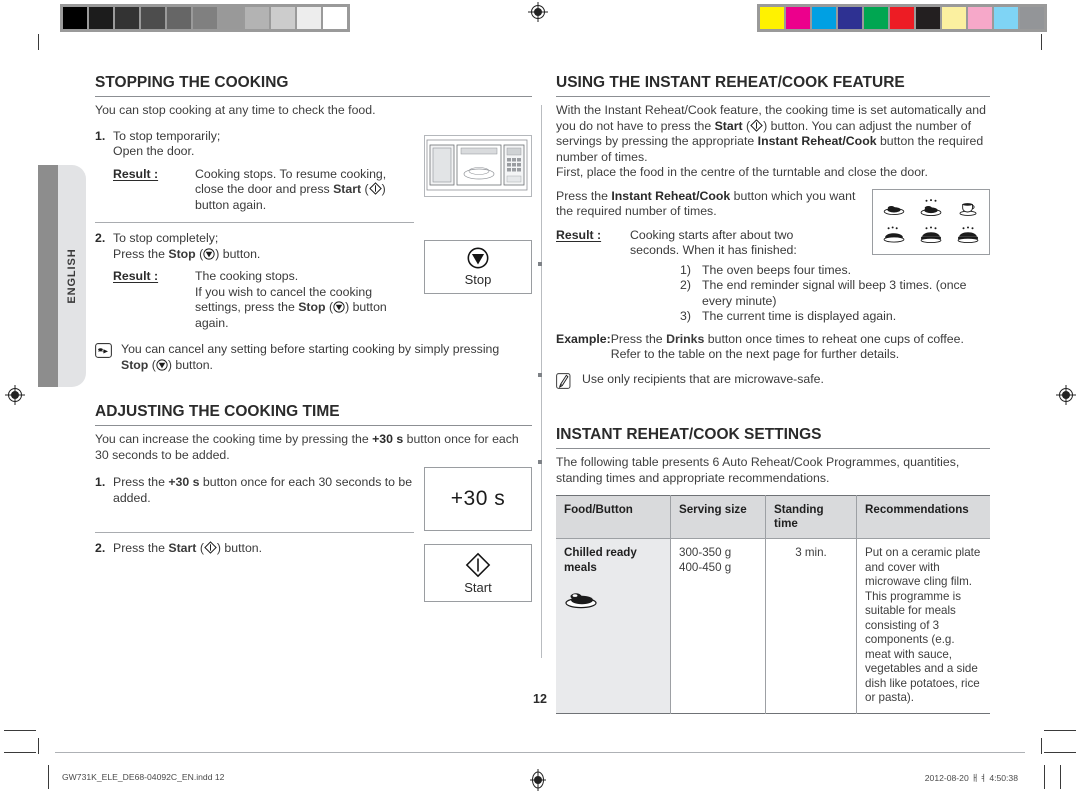 The image size is (1080, 792). I want to click on trim-mark-top-left, so click(38, 42).